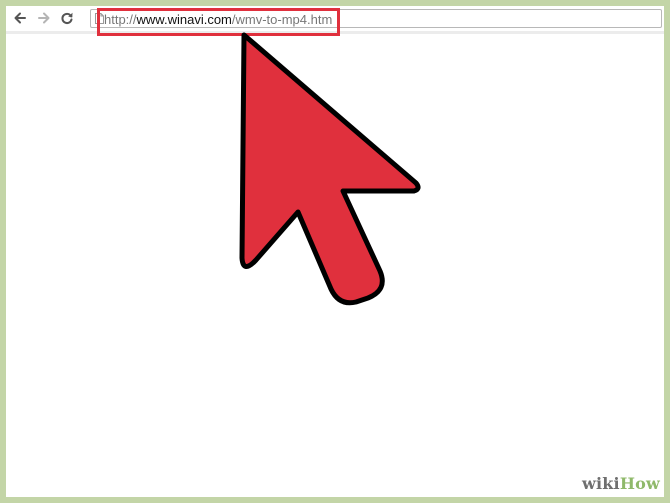 Image resolution: width=670 pixels, height=503 pixels. I want to click on wikihow-watermark: wikiHow, so click(621, 483).